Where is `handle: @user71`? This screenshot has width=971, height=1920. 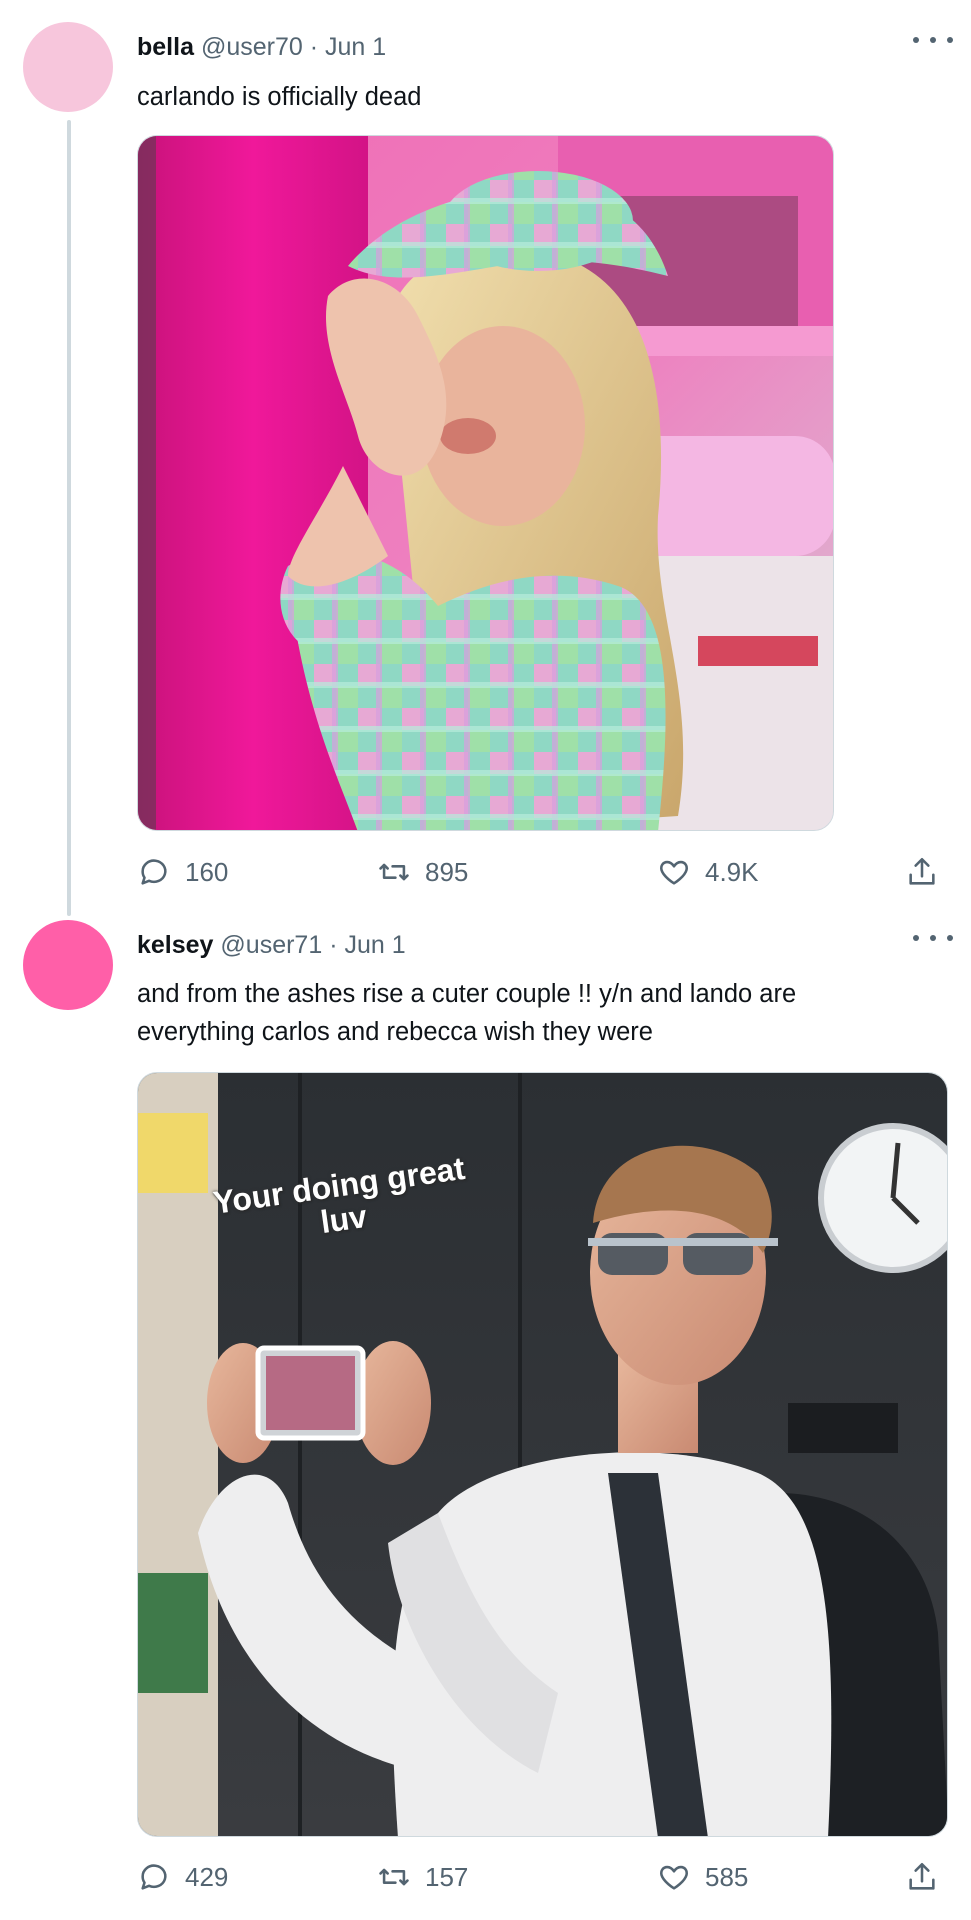 handle: @user71 is located at coordinates (271, 945).